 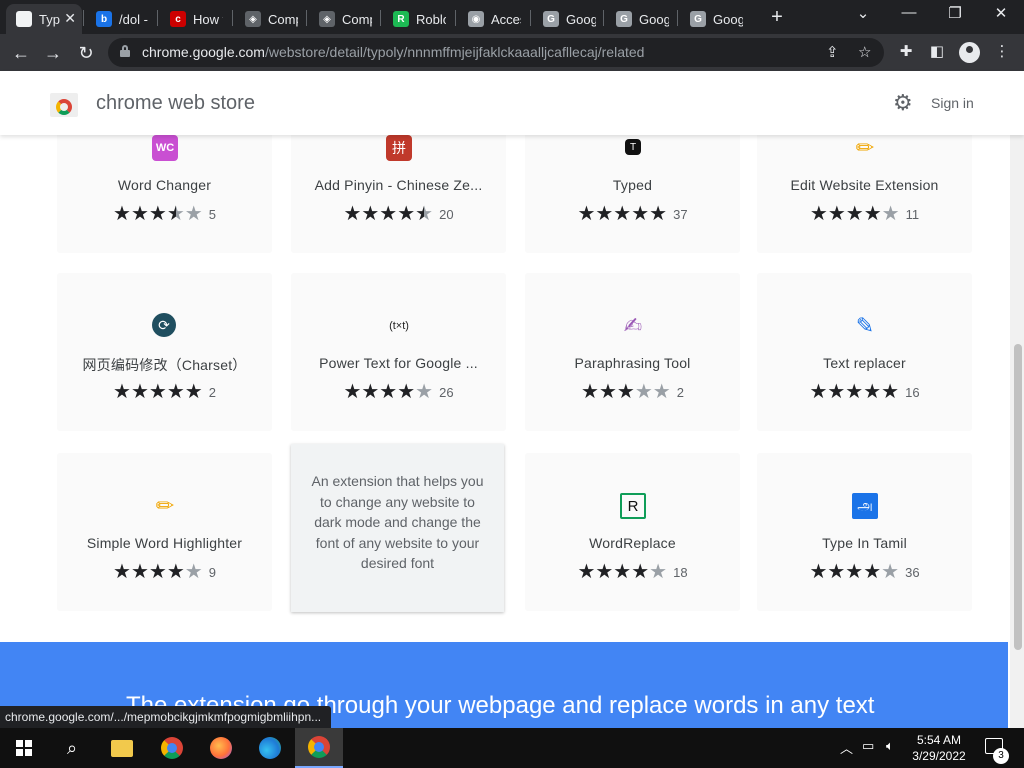 I want to click on extension-card: ✎ Text replacer ★★★★★ 16, so click(x=864, y=352).